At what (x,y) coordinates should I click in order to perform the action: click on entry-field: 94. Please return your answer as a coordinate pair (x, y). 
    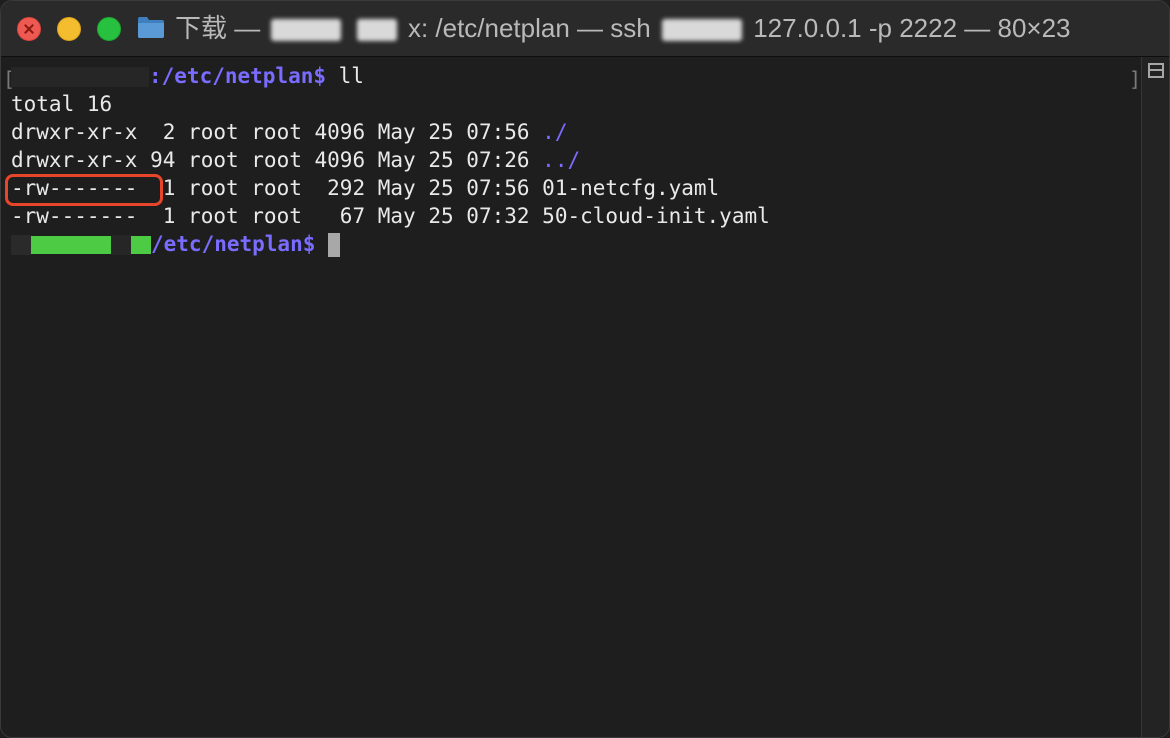
    Looking at the image, I should click on (163, 160).